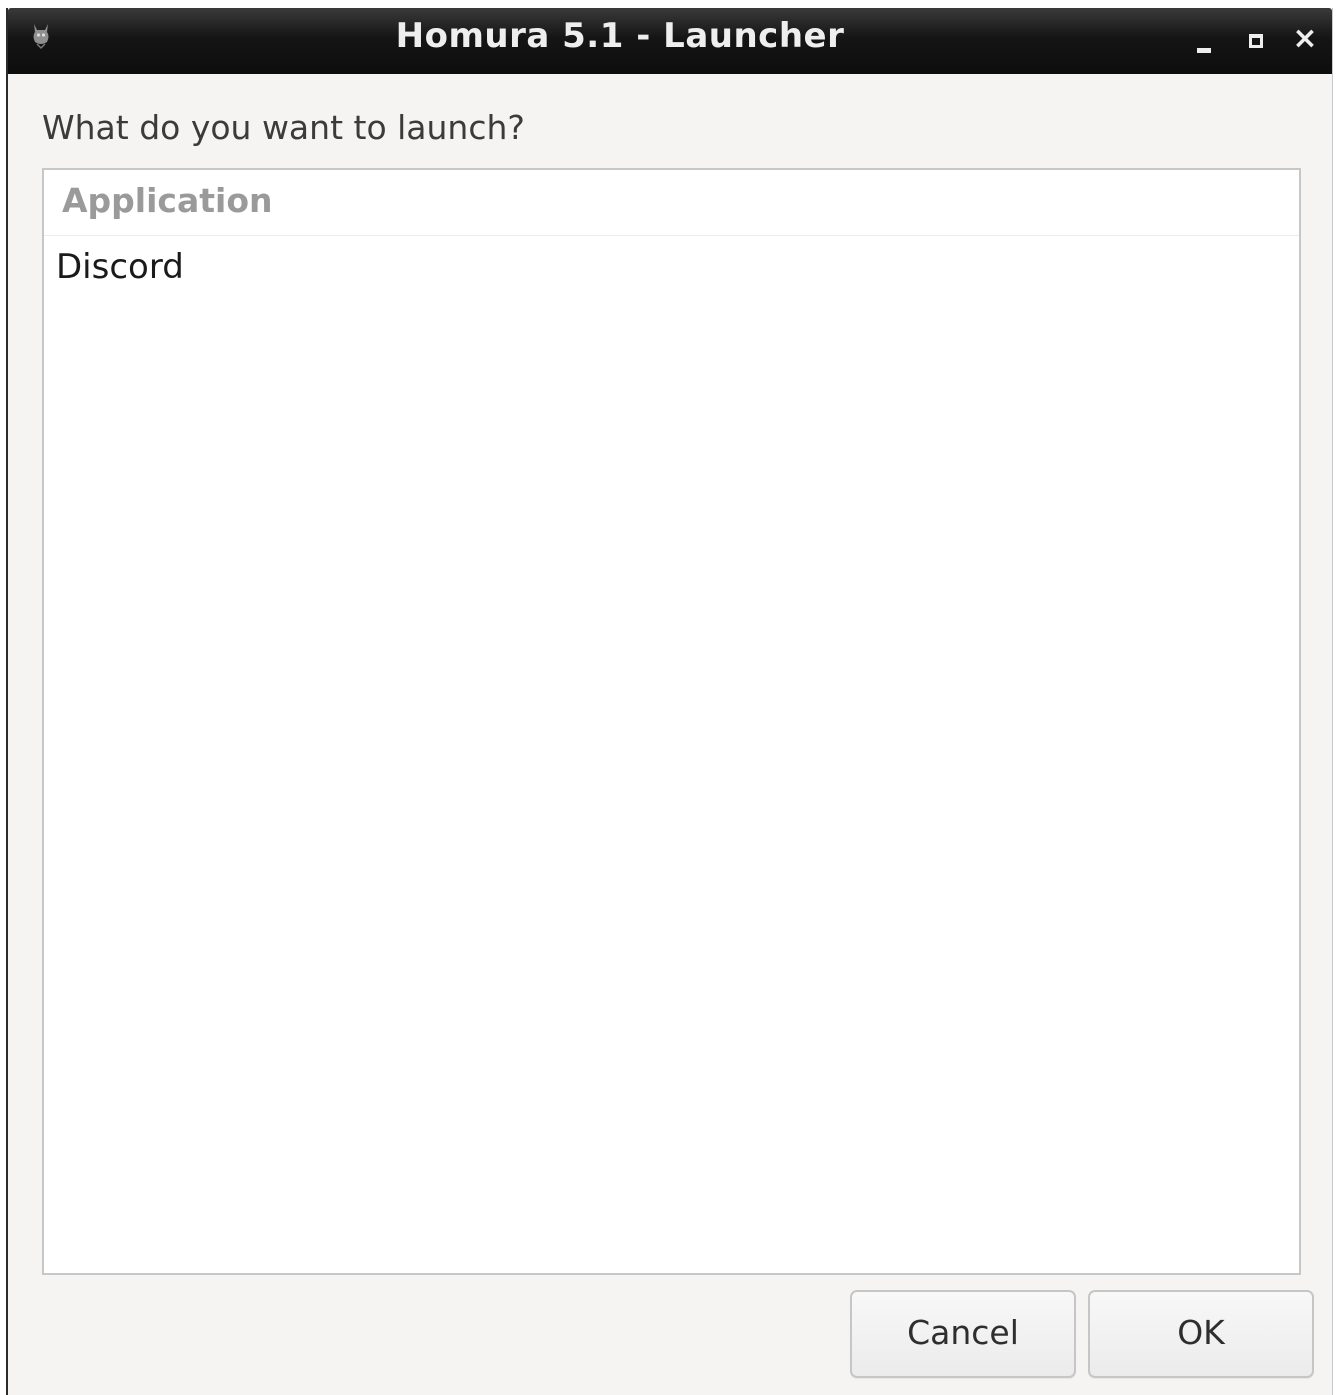  I want to click on prompt-label: What do you want to launch?, so click(283, 127).